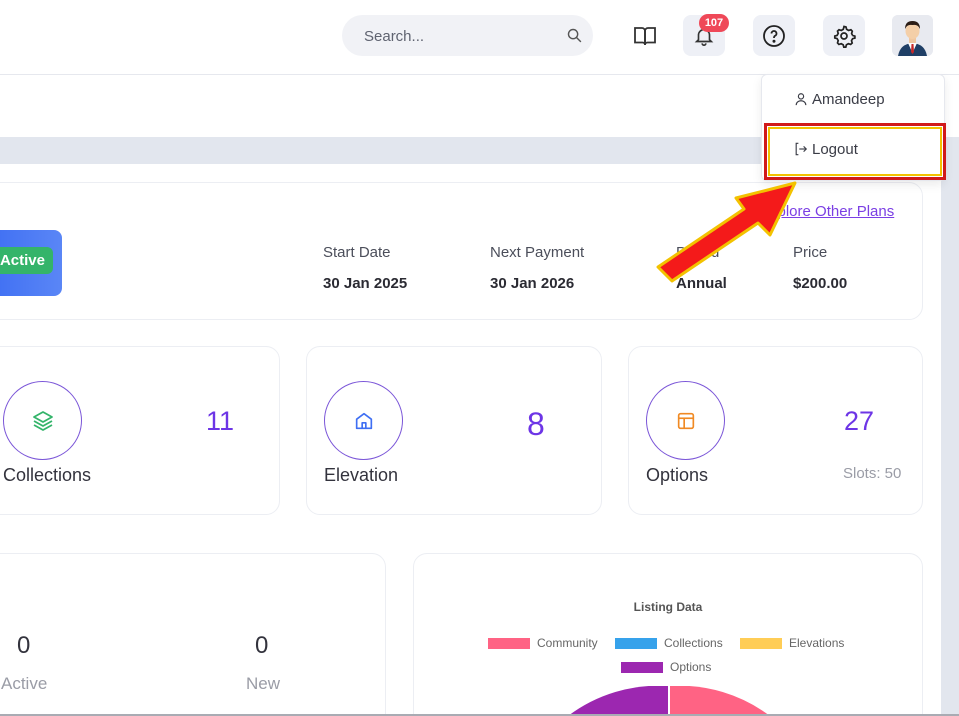  I want to click on annotation-arrow, so click(726, 232).